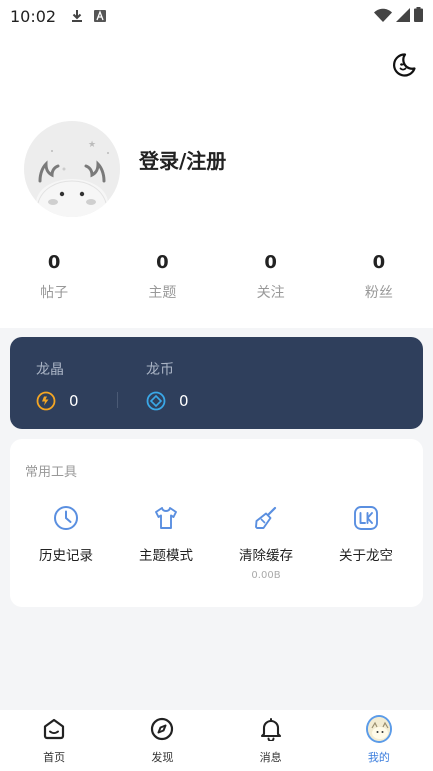 The height and width of the screenshot is (771, 433). What do you see at coordinates (77, 16) in the screenshot?
I see `download-icon` at bounding box center [77, 16].